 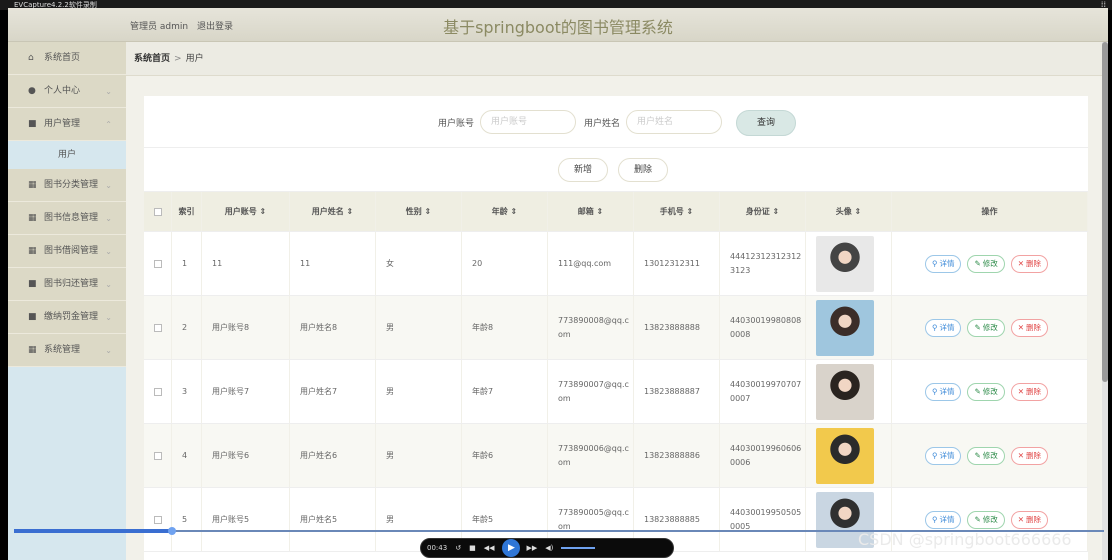 What do you see at coordinates (472, 548) in the screenshot?
I see `stop-icon: ■` at bounding box center [472, 548].